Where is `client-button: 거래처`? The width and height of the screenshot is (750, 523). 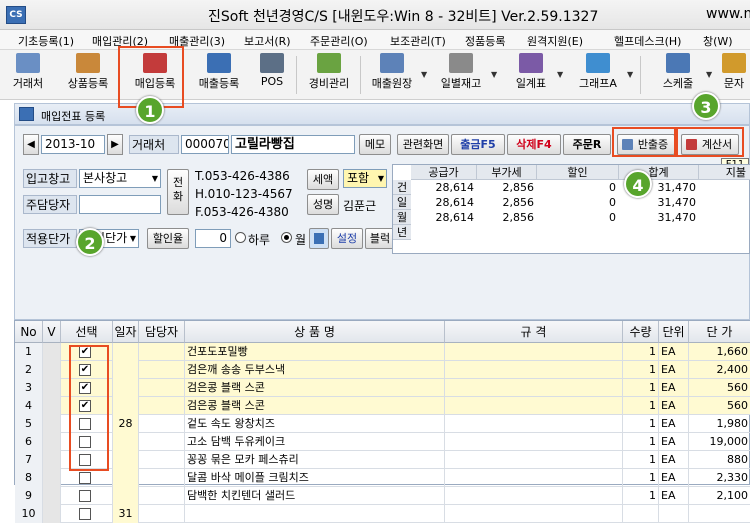 client-button: 거래처 is located at coordinates (28, 74).